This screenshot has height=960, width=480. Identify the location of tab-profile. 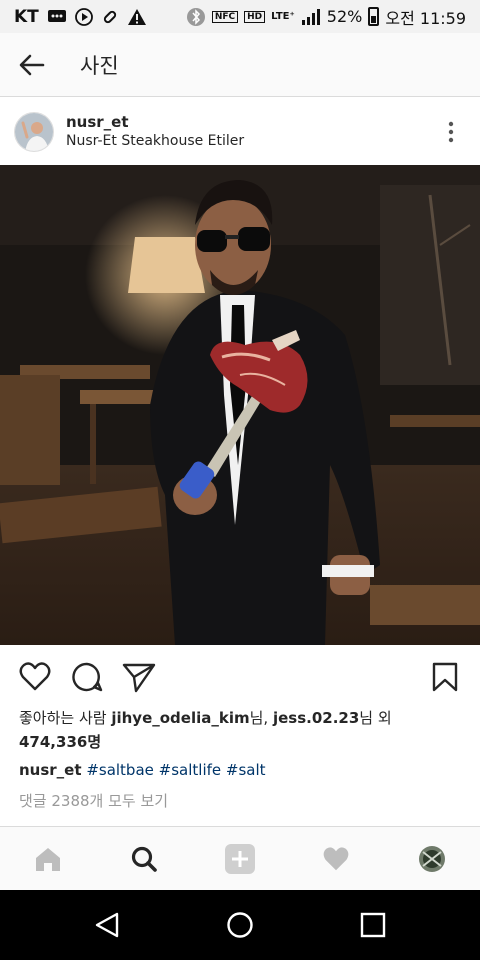
(432, 859).